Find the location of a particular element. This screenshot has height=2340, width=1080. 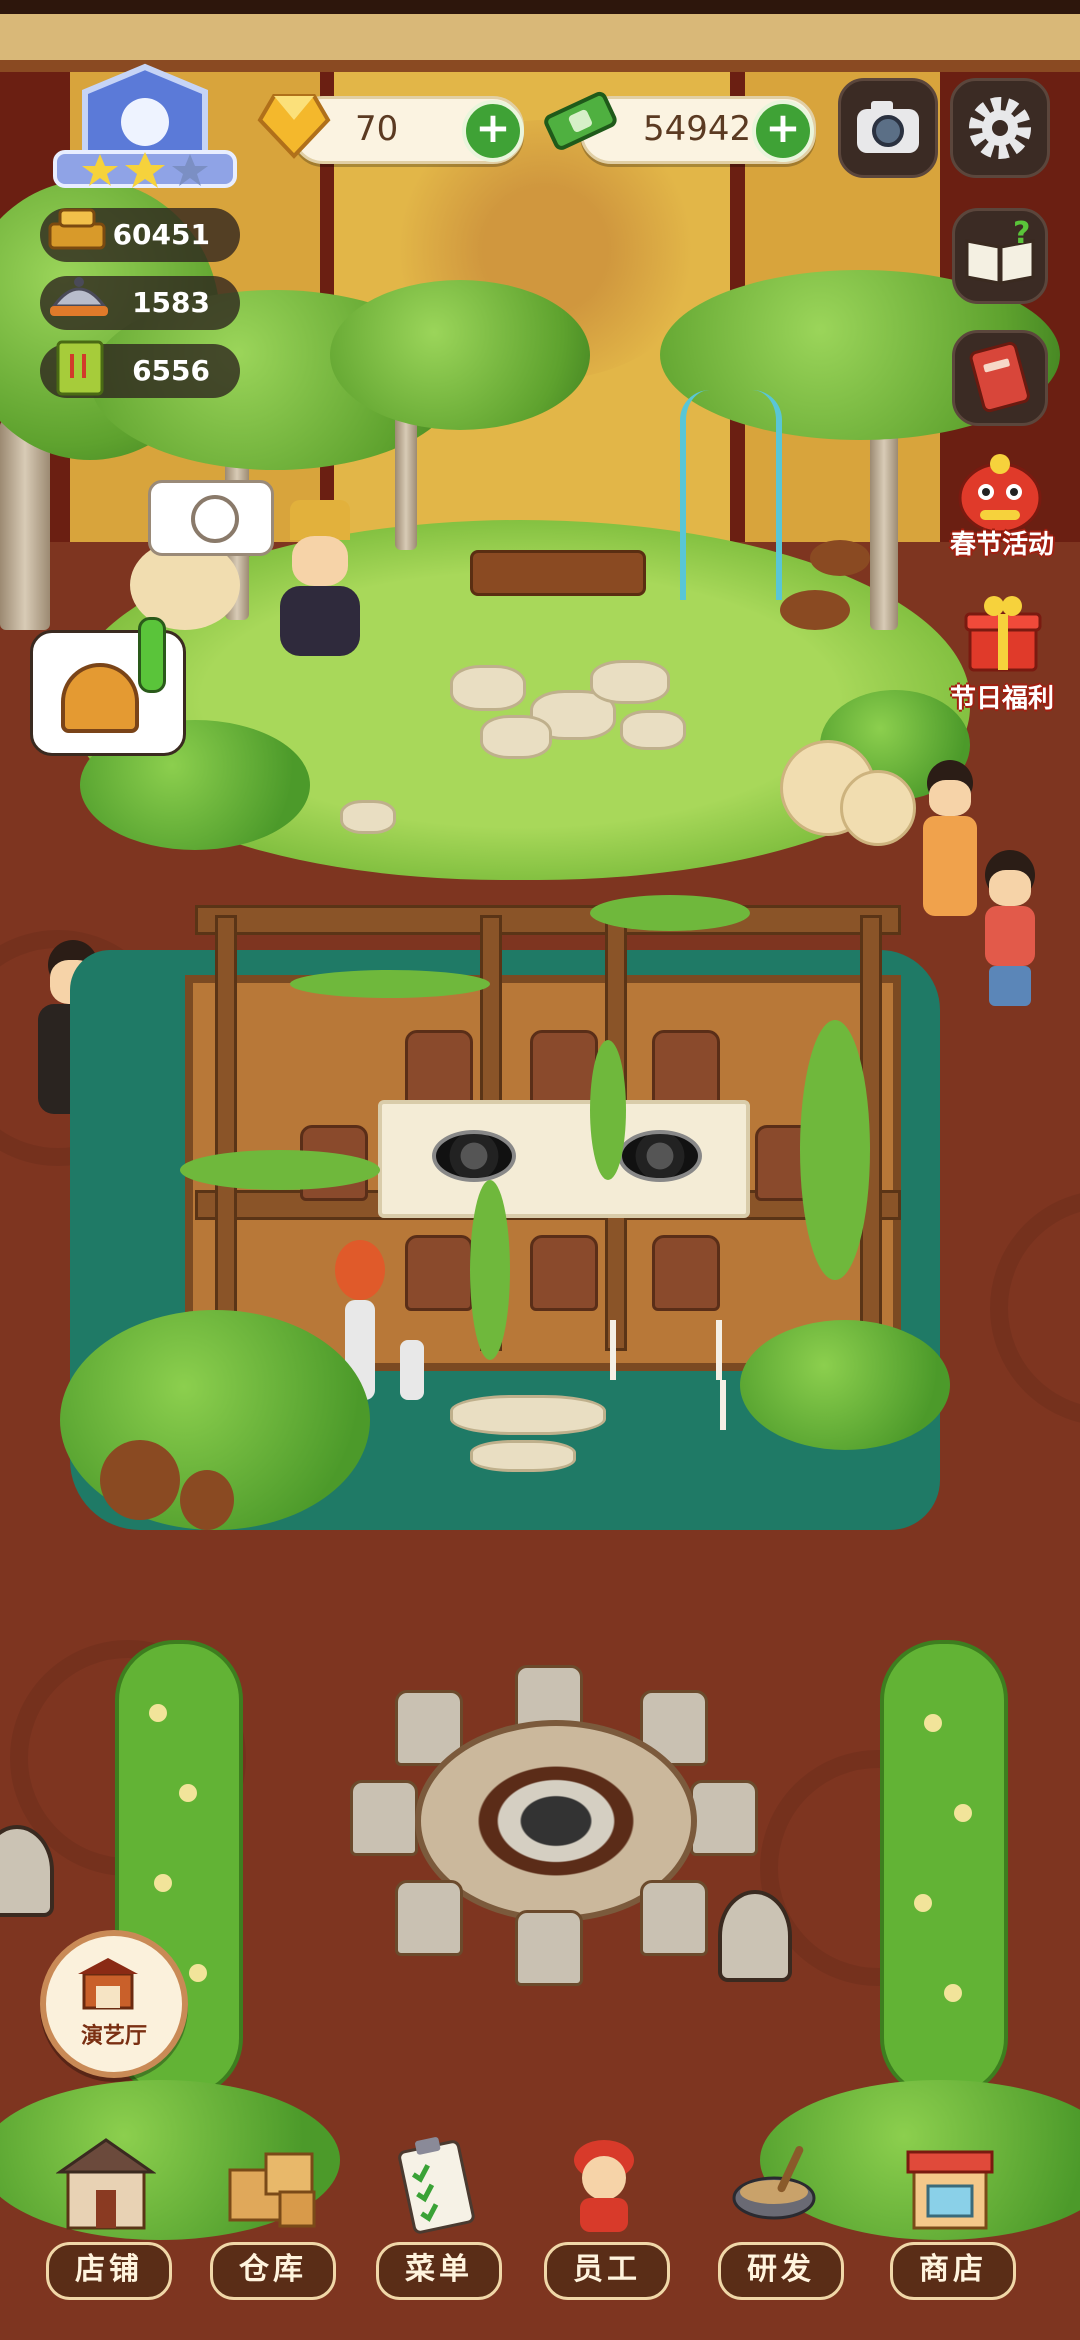

spring-festival-button is located at coordinates (1000, 492).